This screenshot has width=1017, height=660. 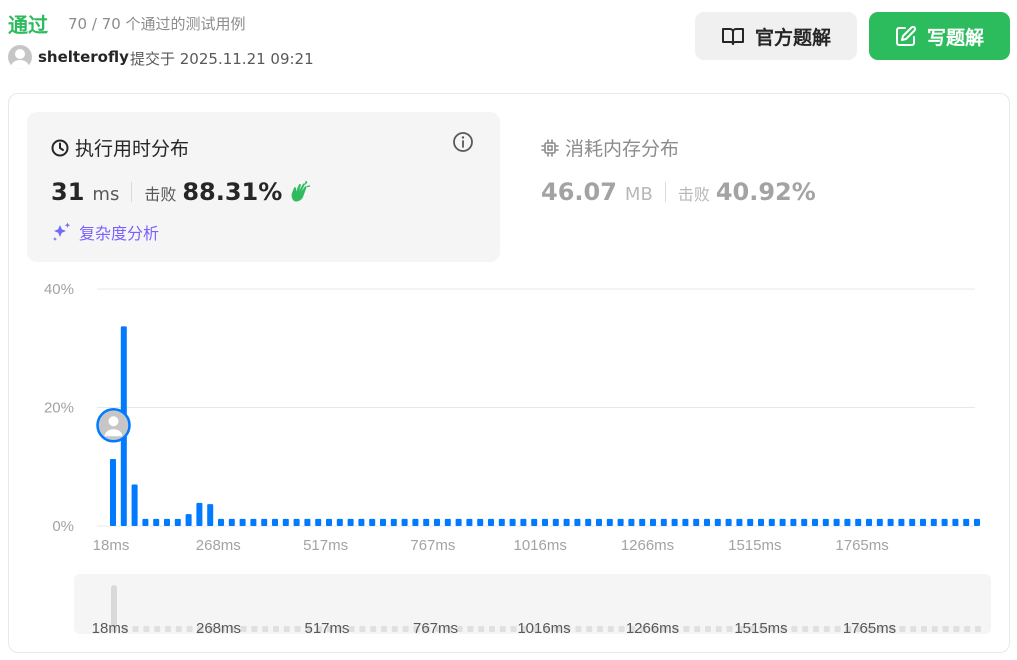 I want to click on mini-x-tick-label: 517ms, so click(x=326, y=628).